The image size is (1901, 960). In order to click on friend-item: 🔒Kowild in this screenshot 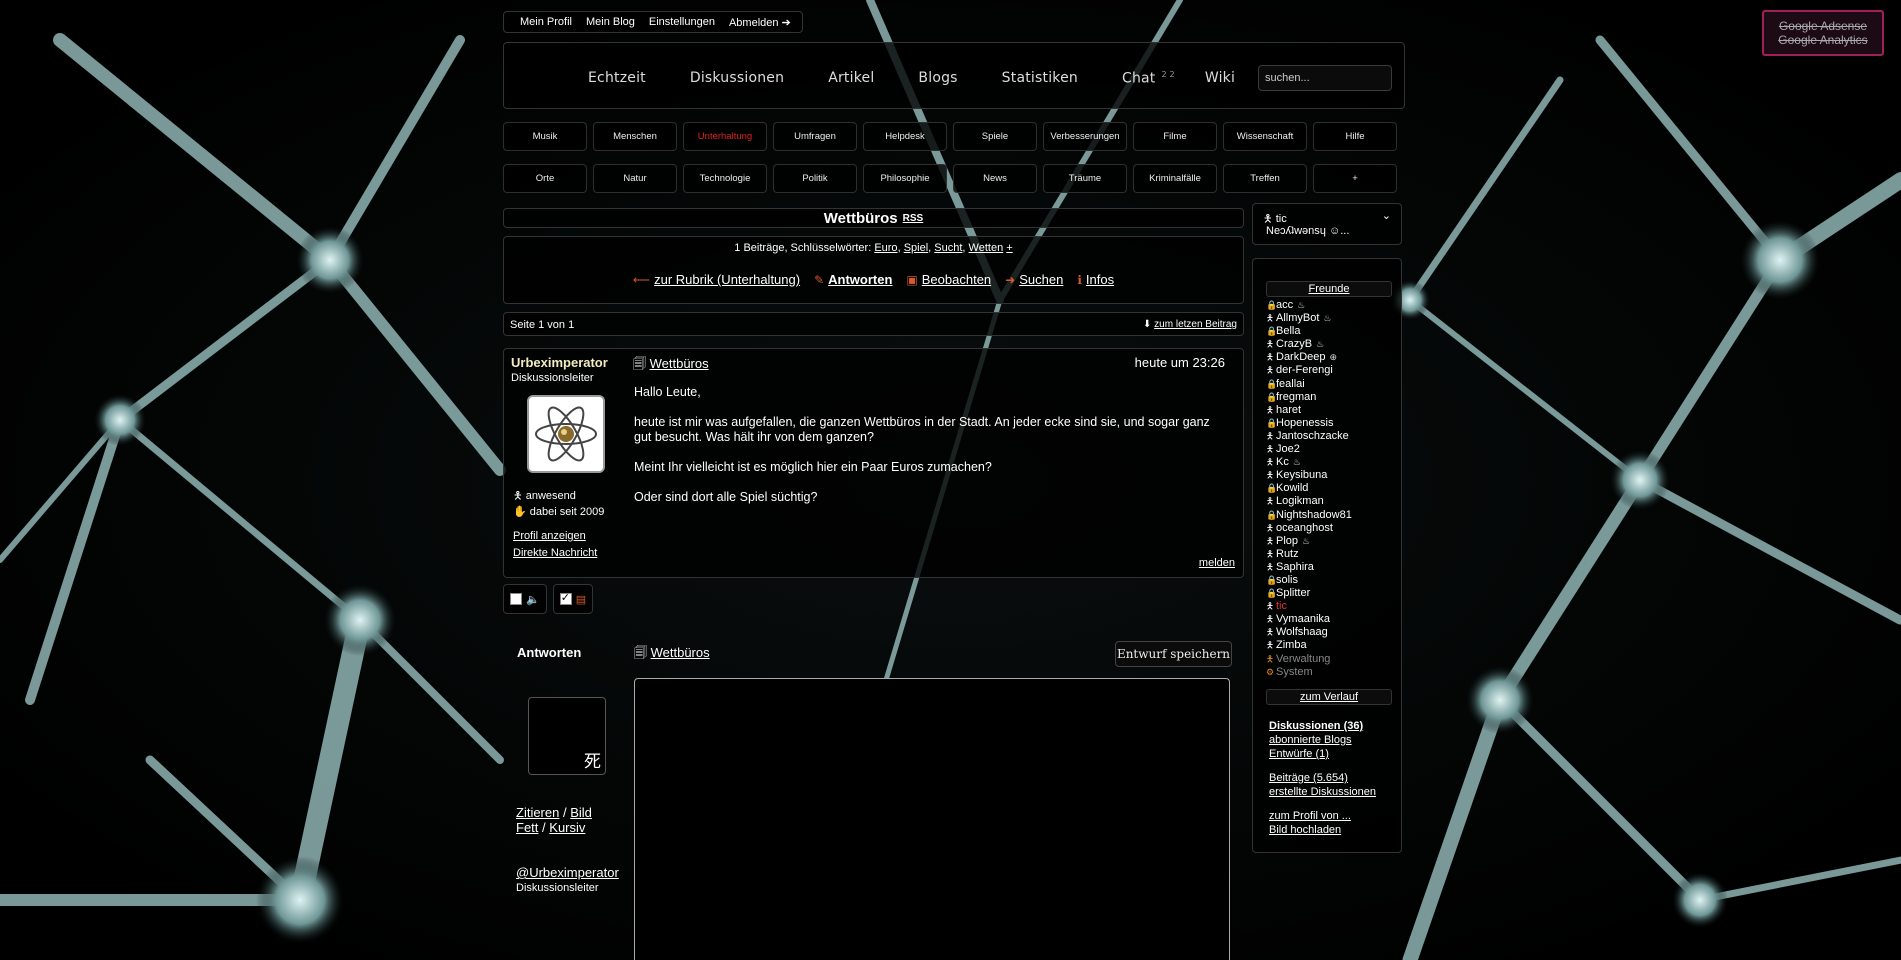, I will do `click(1309, 488)`.